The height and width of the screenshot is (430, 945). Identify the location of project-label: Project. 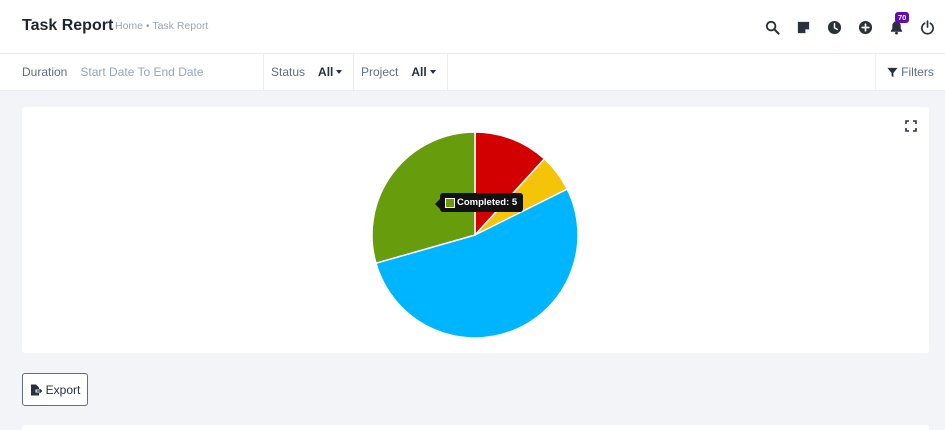
(380, 72).